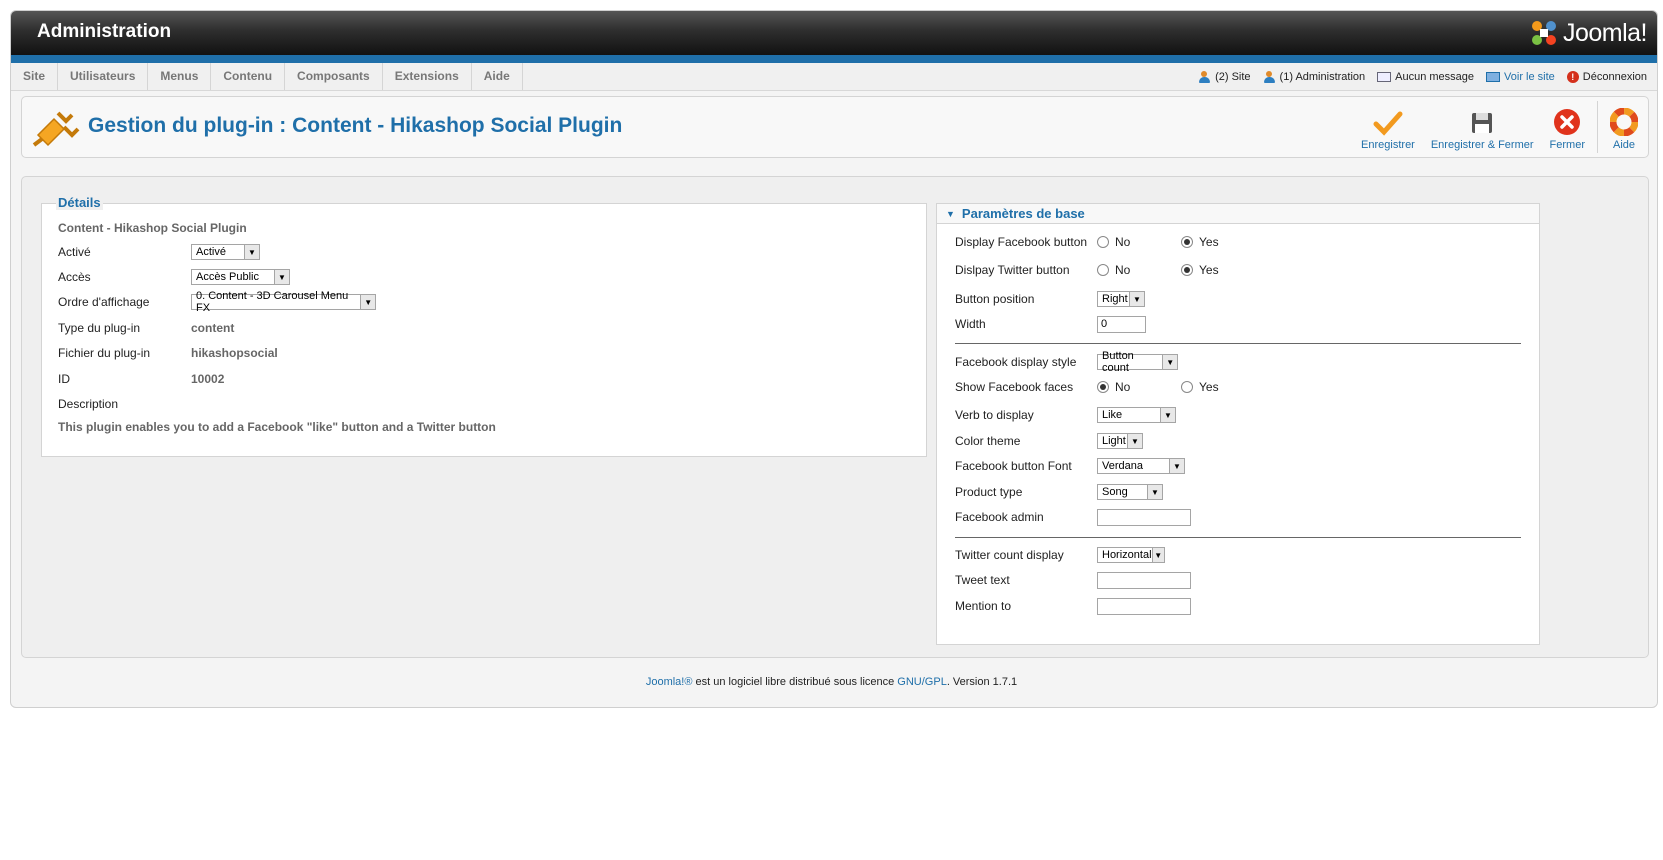 The width and height of the screenshot is (1663, 860). What do you see at coordinates (334, 76) in the screenshot?
I see `menu-item-components: Composants` at bounding box center [334, 76].